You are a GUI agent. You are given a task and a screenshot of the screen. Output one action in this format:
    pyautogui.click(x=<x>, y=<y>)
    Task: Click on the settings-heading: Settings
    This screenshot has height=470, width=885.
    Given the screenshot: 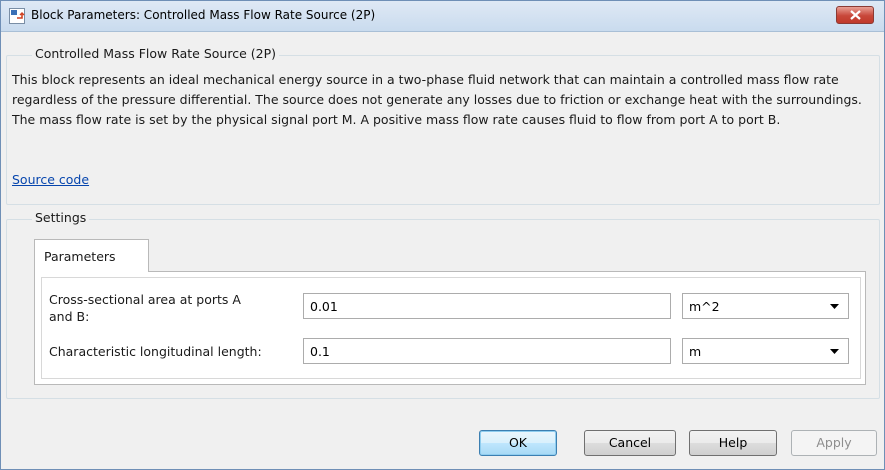 What is the action you would take?
    pyautogui.click(x=61, y=217)
    